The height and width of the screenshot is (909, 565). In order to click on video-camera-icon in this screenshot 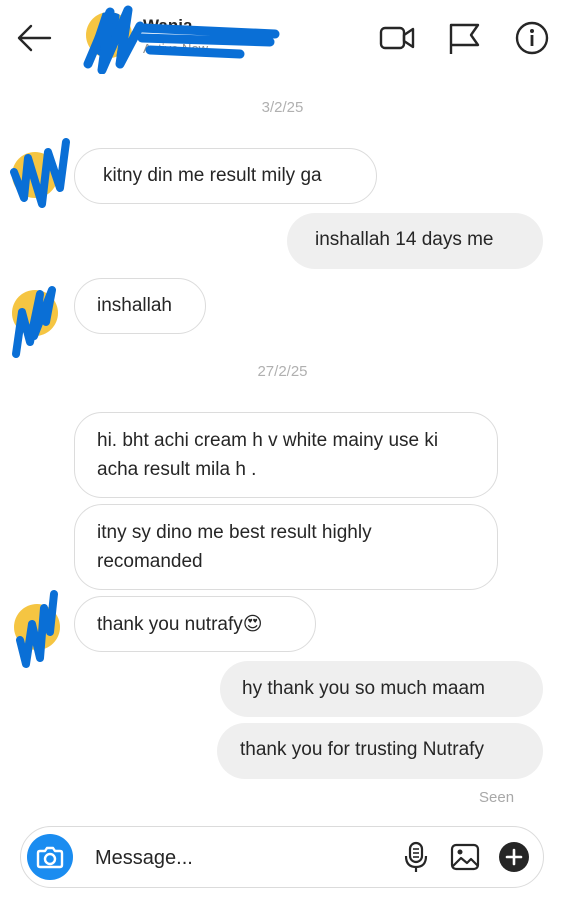, I will do `click(397, 38)`.